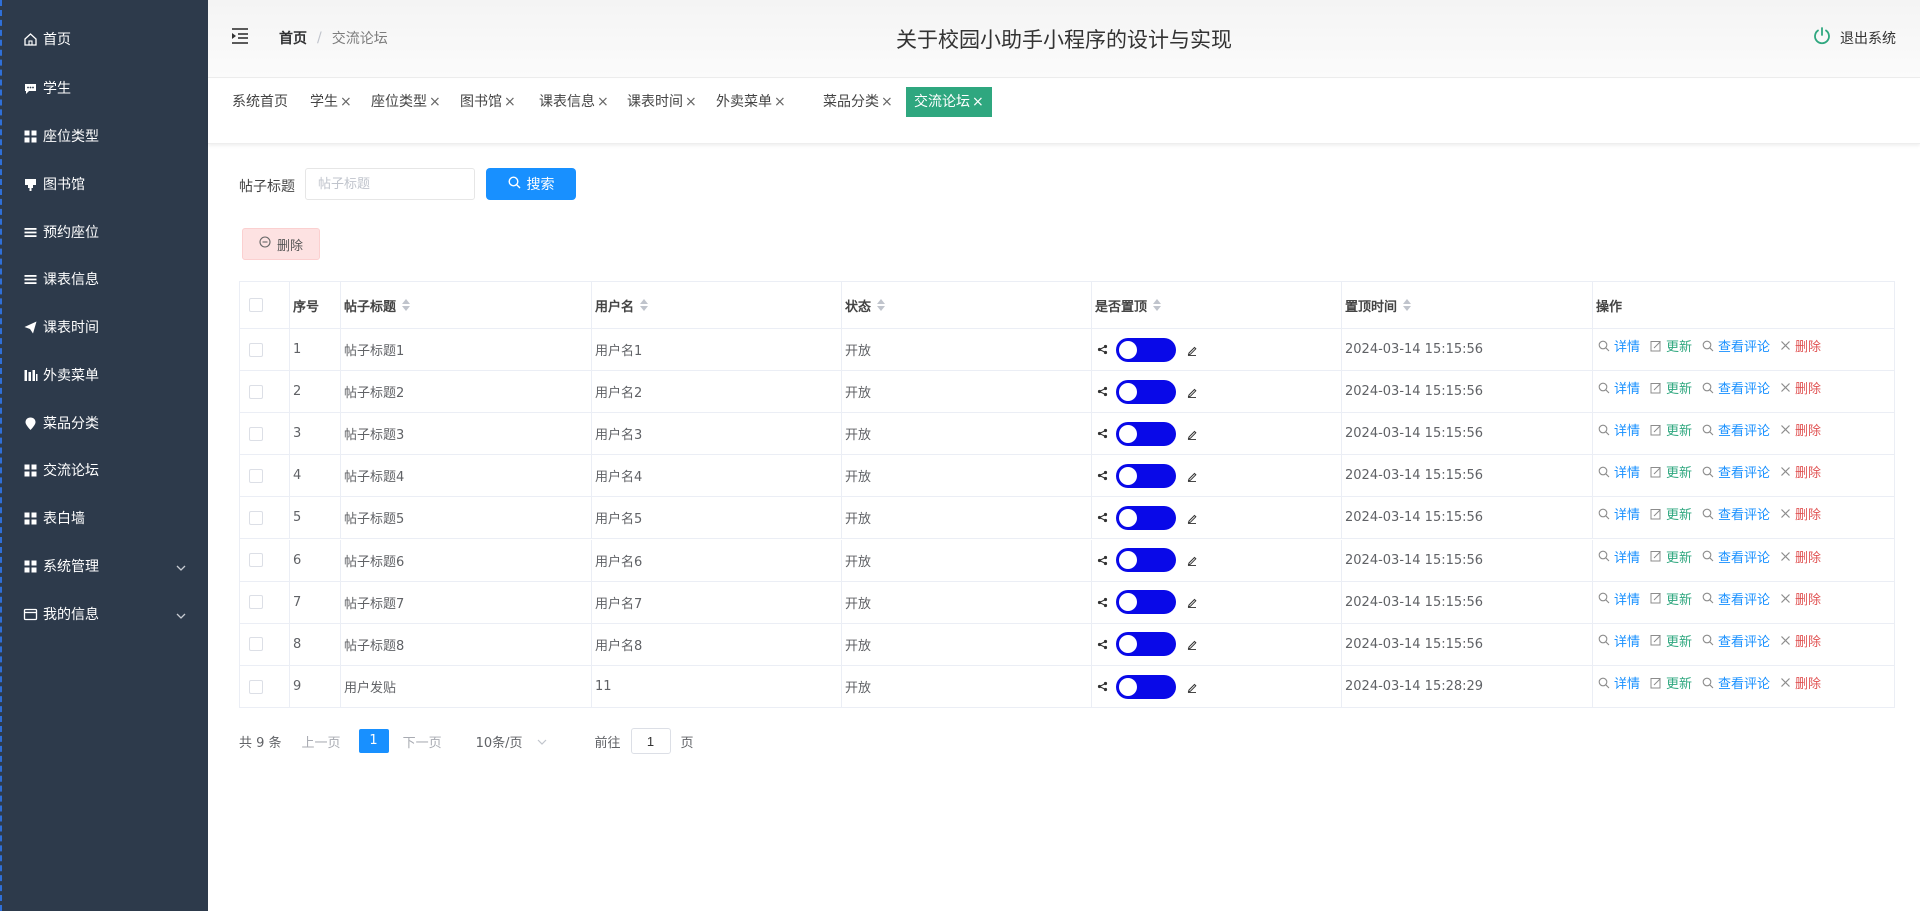  Describe the element at coordinates (967, 305) in the screenshot. I see `table-header-cell: 状态` at that location.